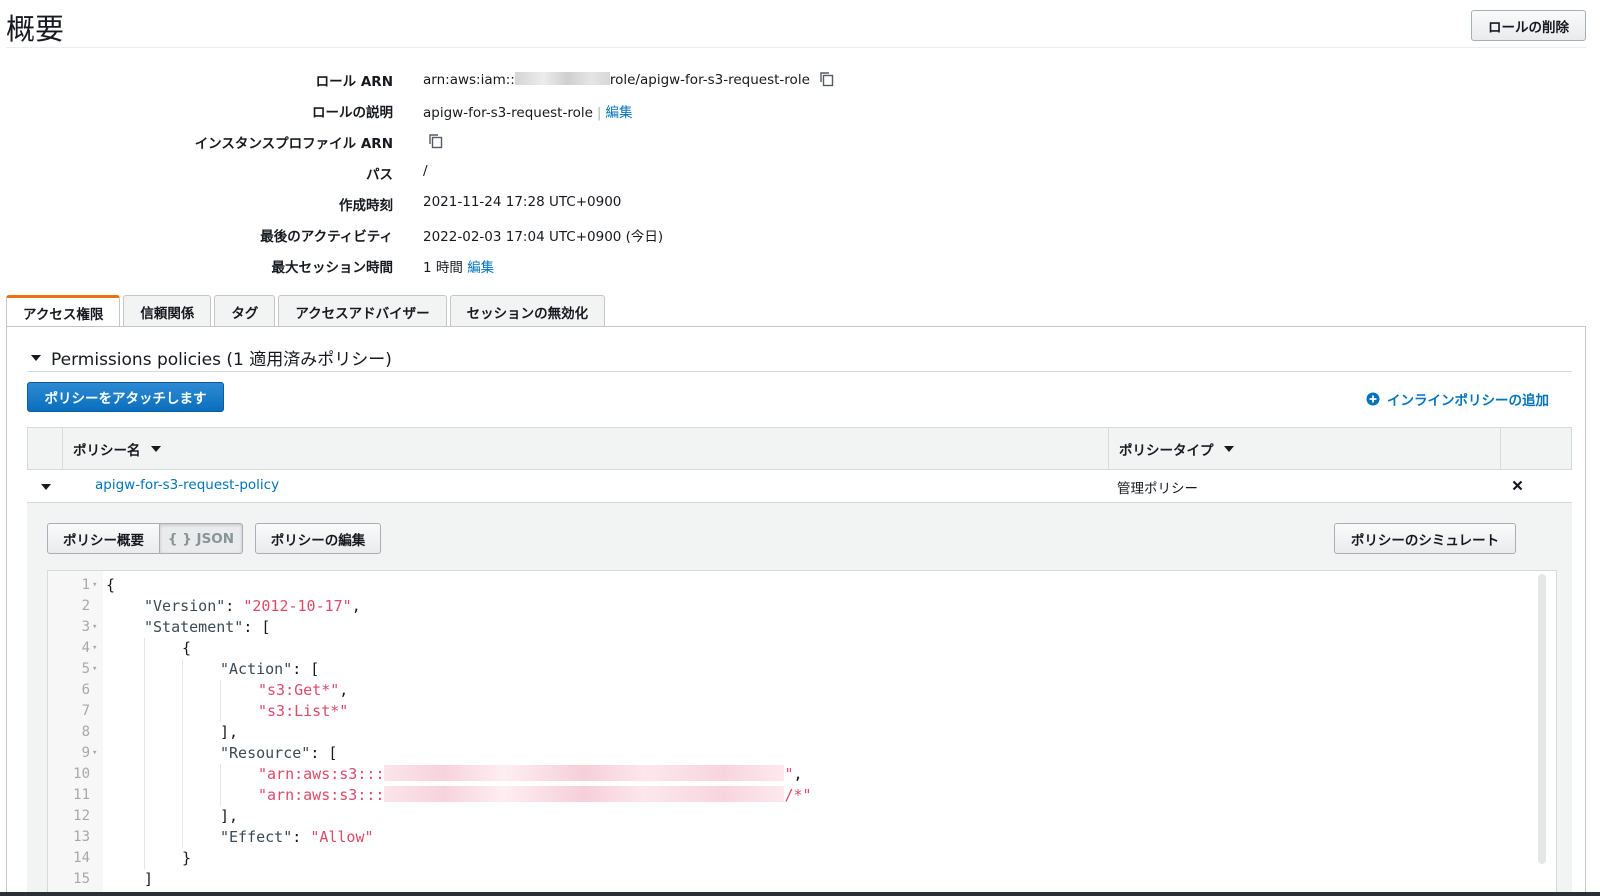  Describe the element at coordinates (1468, 401) in the screenshot. I see `add-inline-policy-label: インラインポリシーの追加` at that location.